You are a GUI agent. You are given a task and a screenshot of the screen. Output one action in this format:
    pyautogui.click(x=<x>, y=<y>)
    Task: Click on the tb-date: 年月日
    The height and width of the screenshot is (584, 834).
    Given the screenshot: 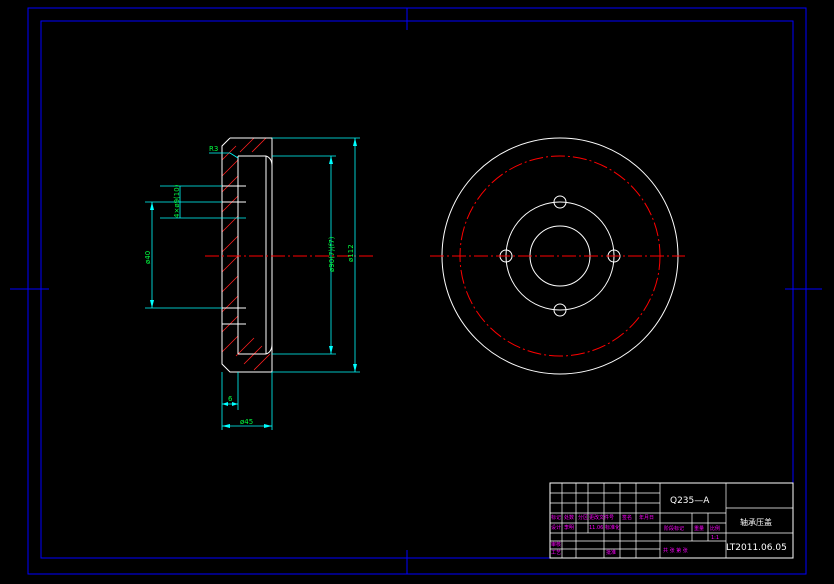 What is the action you would take?
    pyautogui.click(x=646, y=517)
    